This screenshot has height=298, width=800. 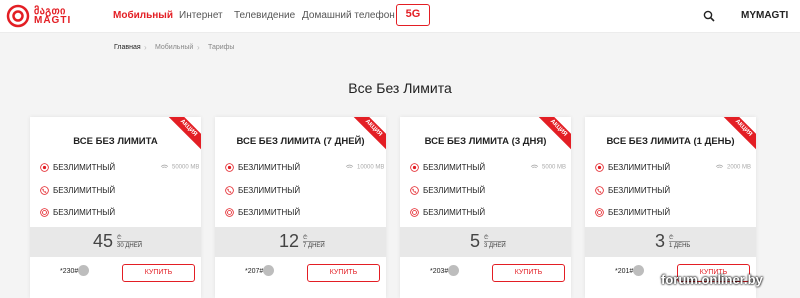 What do you see at coordinates (18, 16) in the screenshot?
I see `magti-logo-icon` at bounding box center [18, 16].